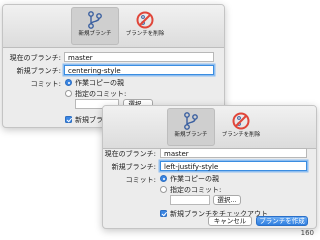 The height and width of the screenshot is (240, 320). What do you see at coordinates (282, 221) in the screenshot?
I see `create-branch-button: ブランチを作成` at bounding box center [282, 221].